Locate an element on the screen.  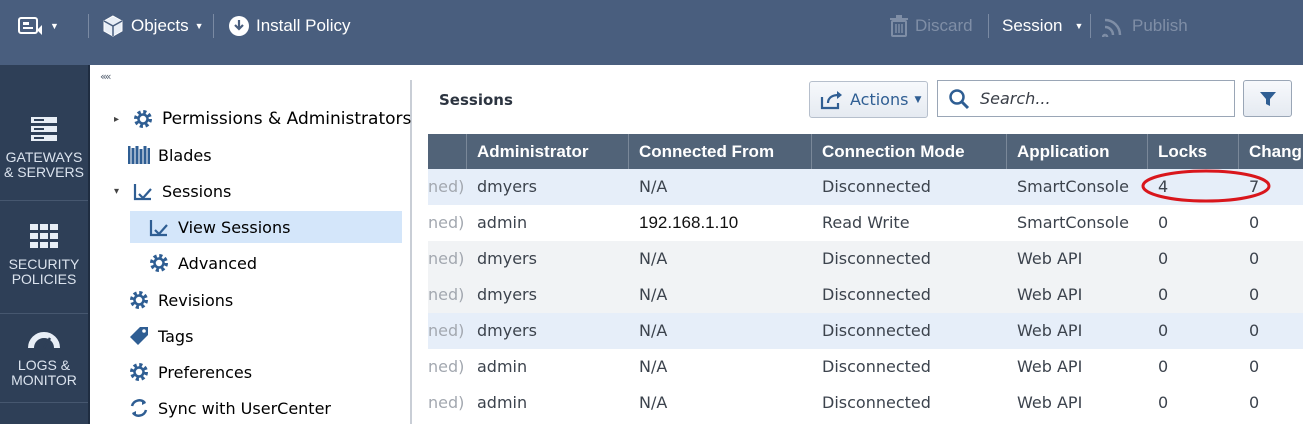
collapse-arrow-icon: ▾ is located at coordinates (119, 191).